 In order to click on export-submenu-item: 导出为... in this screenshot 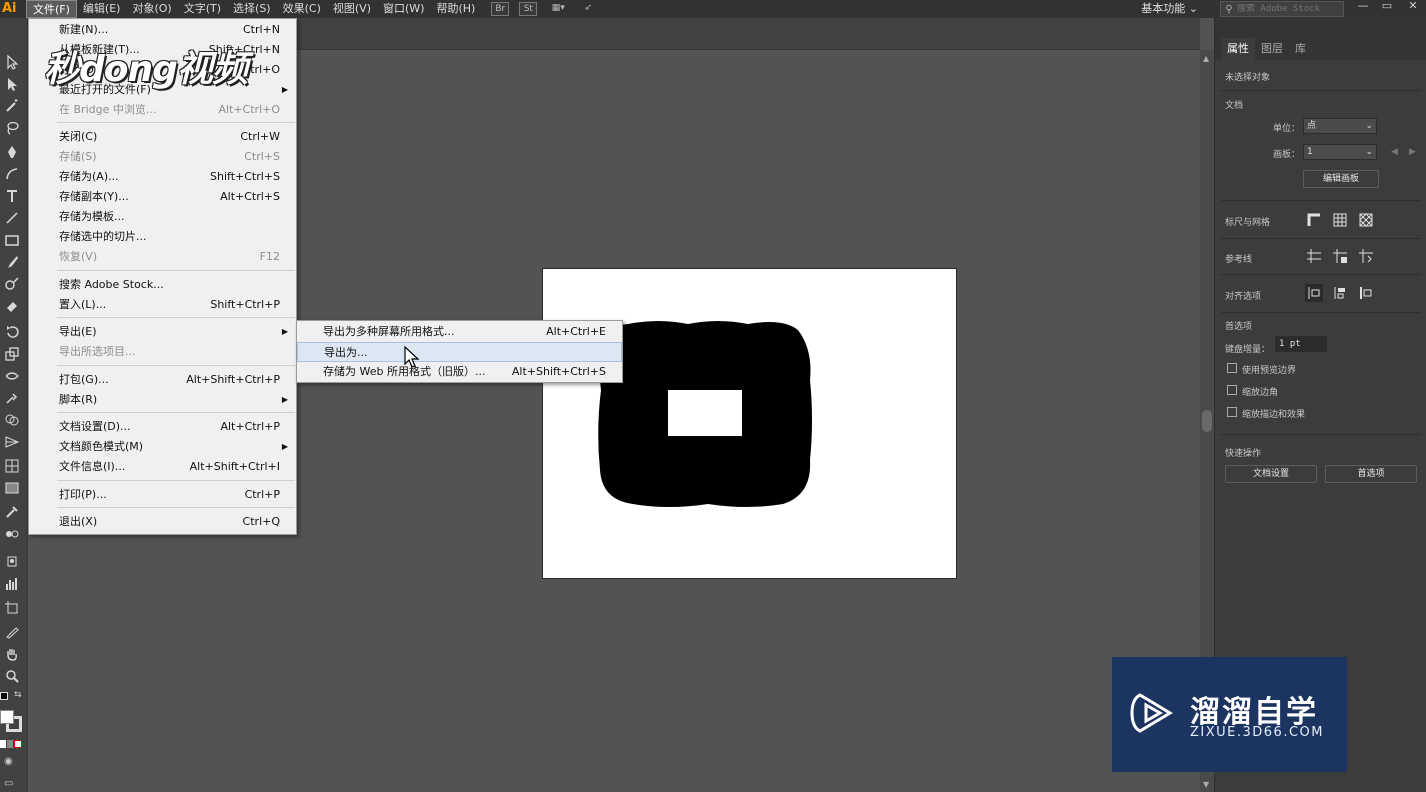, I will do `click(459, 352)`.